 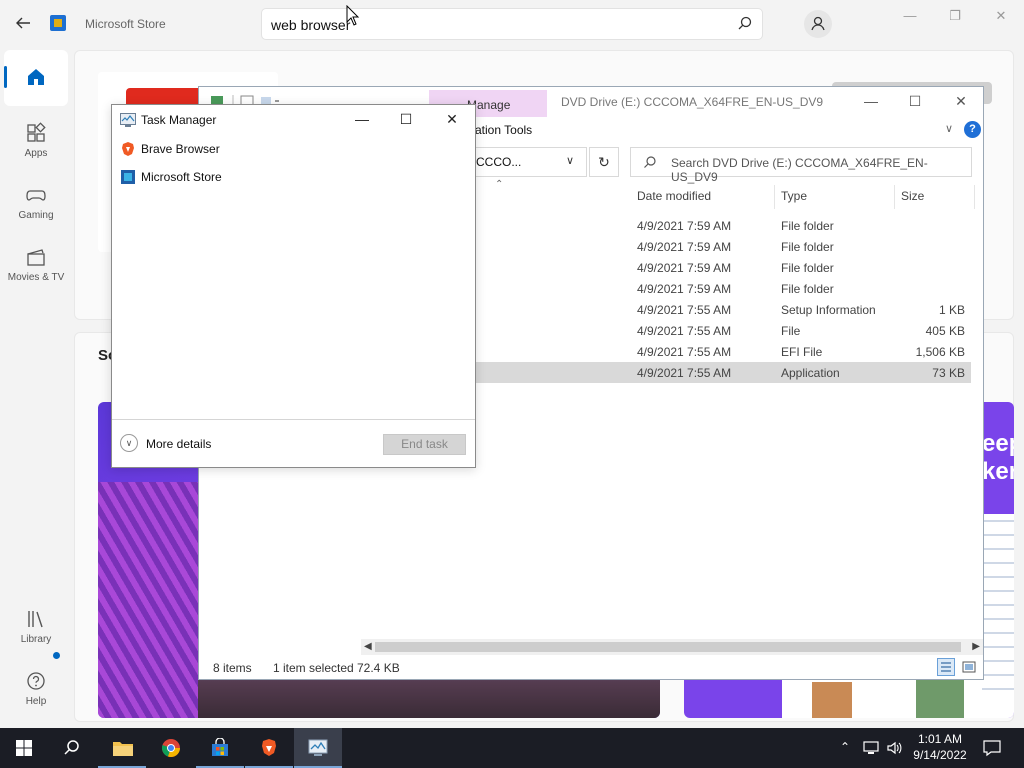 I want to click on address-bar: CCCO... ∨, so click(x=523, y=162).